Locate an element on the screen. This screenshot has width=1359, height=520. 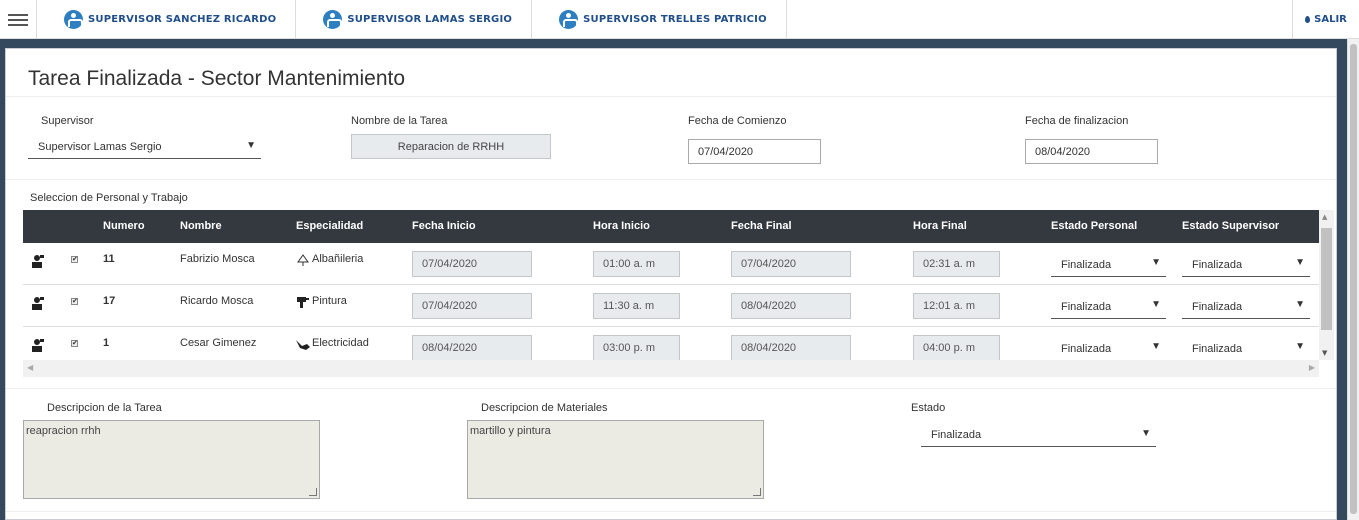
col-hora-final: Hora Final is located at coordinates (940, 226).